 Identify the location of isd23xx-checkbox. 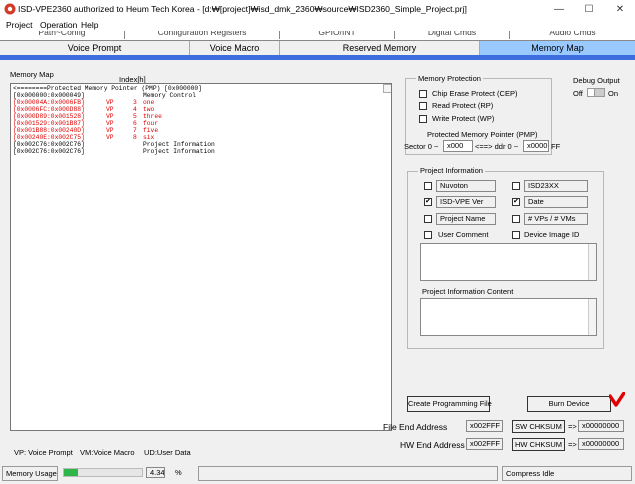
(516, 186).